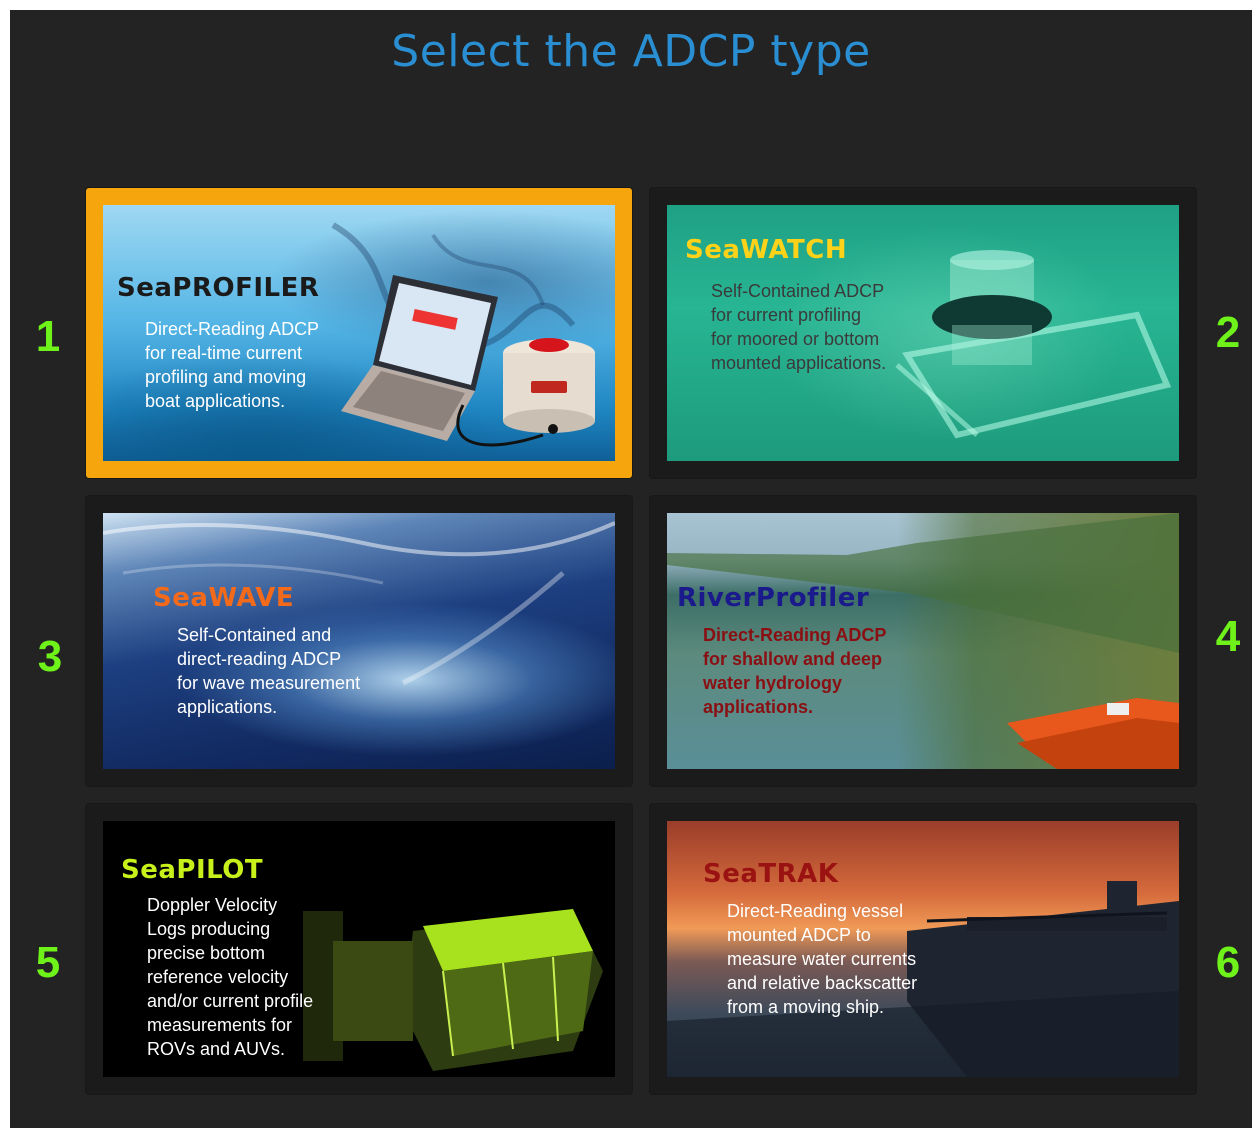 The width and height of the screenshot is (1252, 1128). I want to click on option-number-4: 4, so click(1228, 636).